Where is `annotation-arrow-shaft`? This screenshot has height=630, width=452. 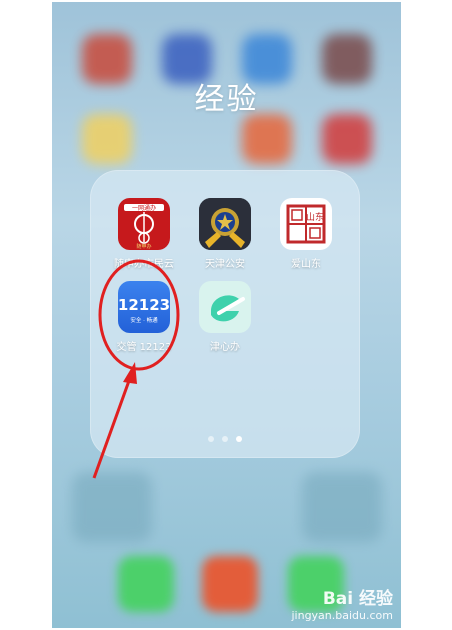 annotation-arrow-shaft is located at coordinates (112, 428).